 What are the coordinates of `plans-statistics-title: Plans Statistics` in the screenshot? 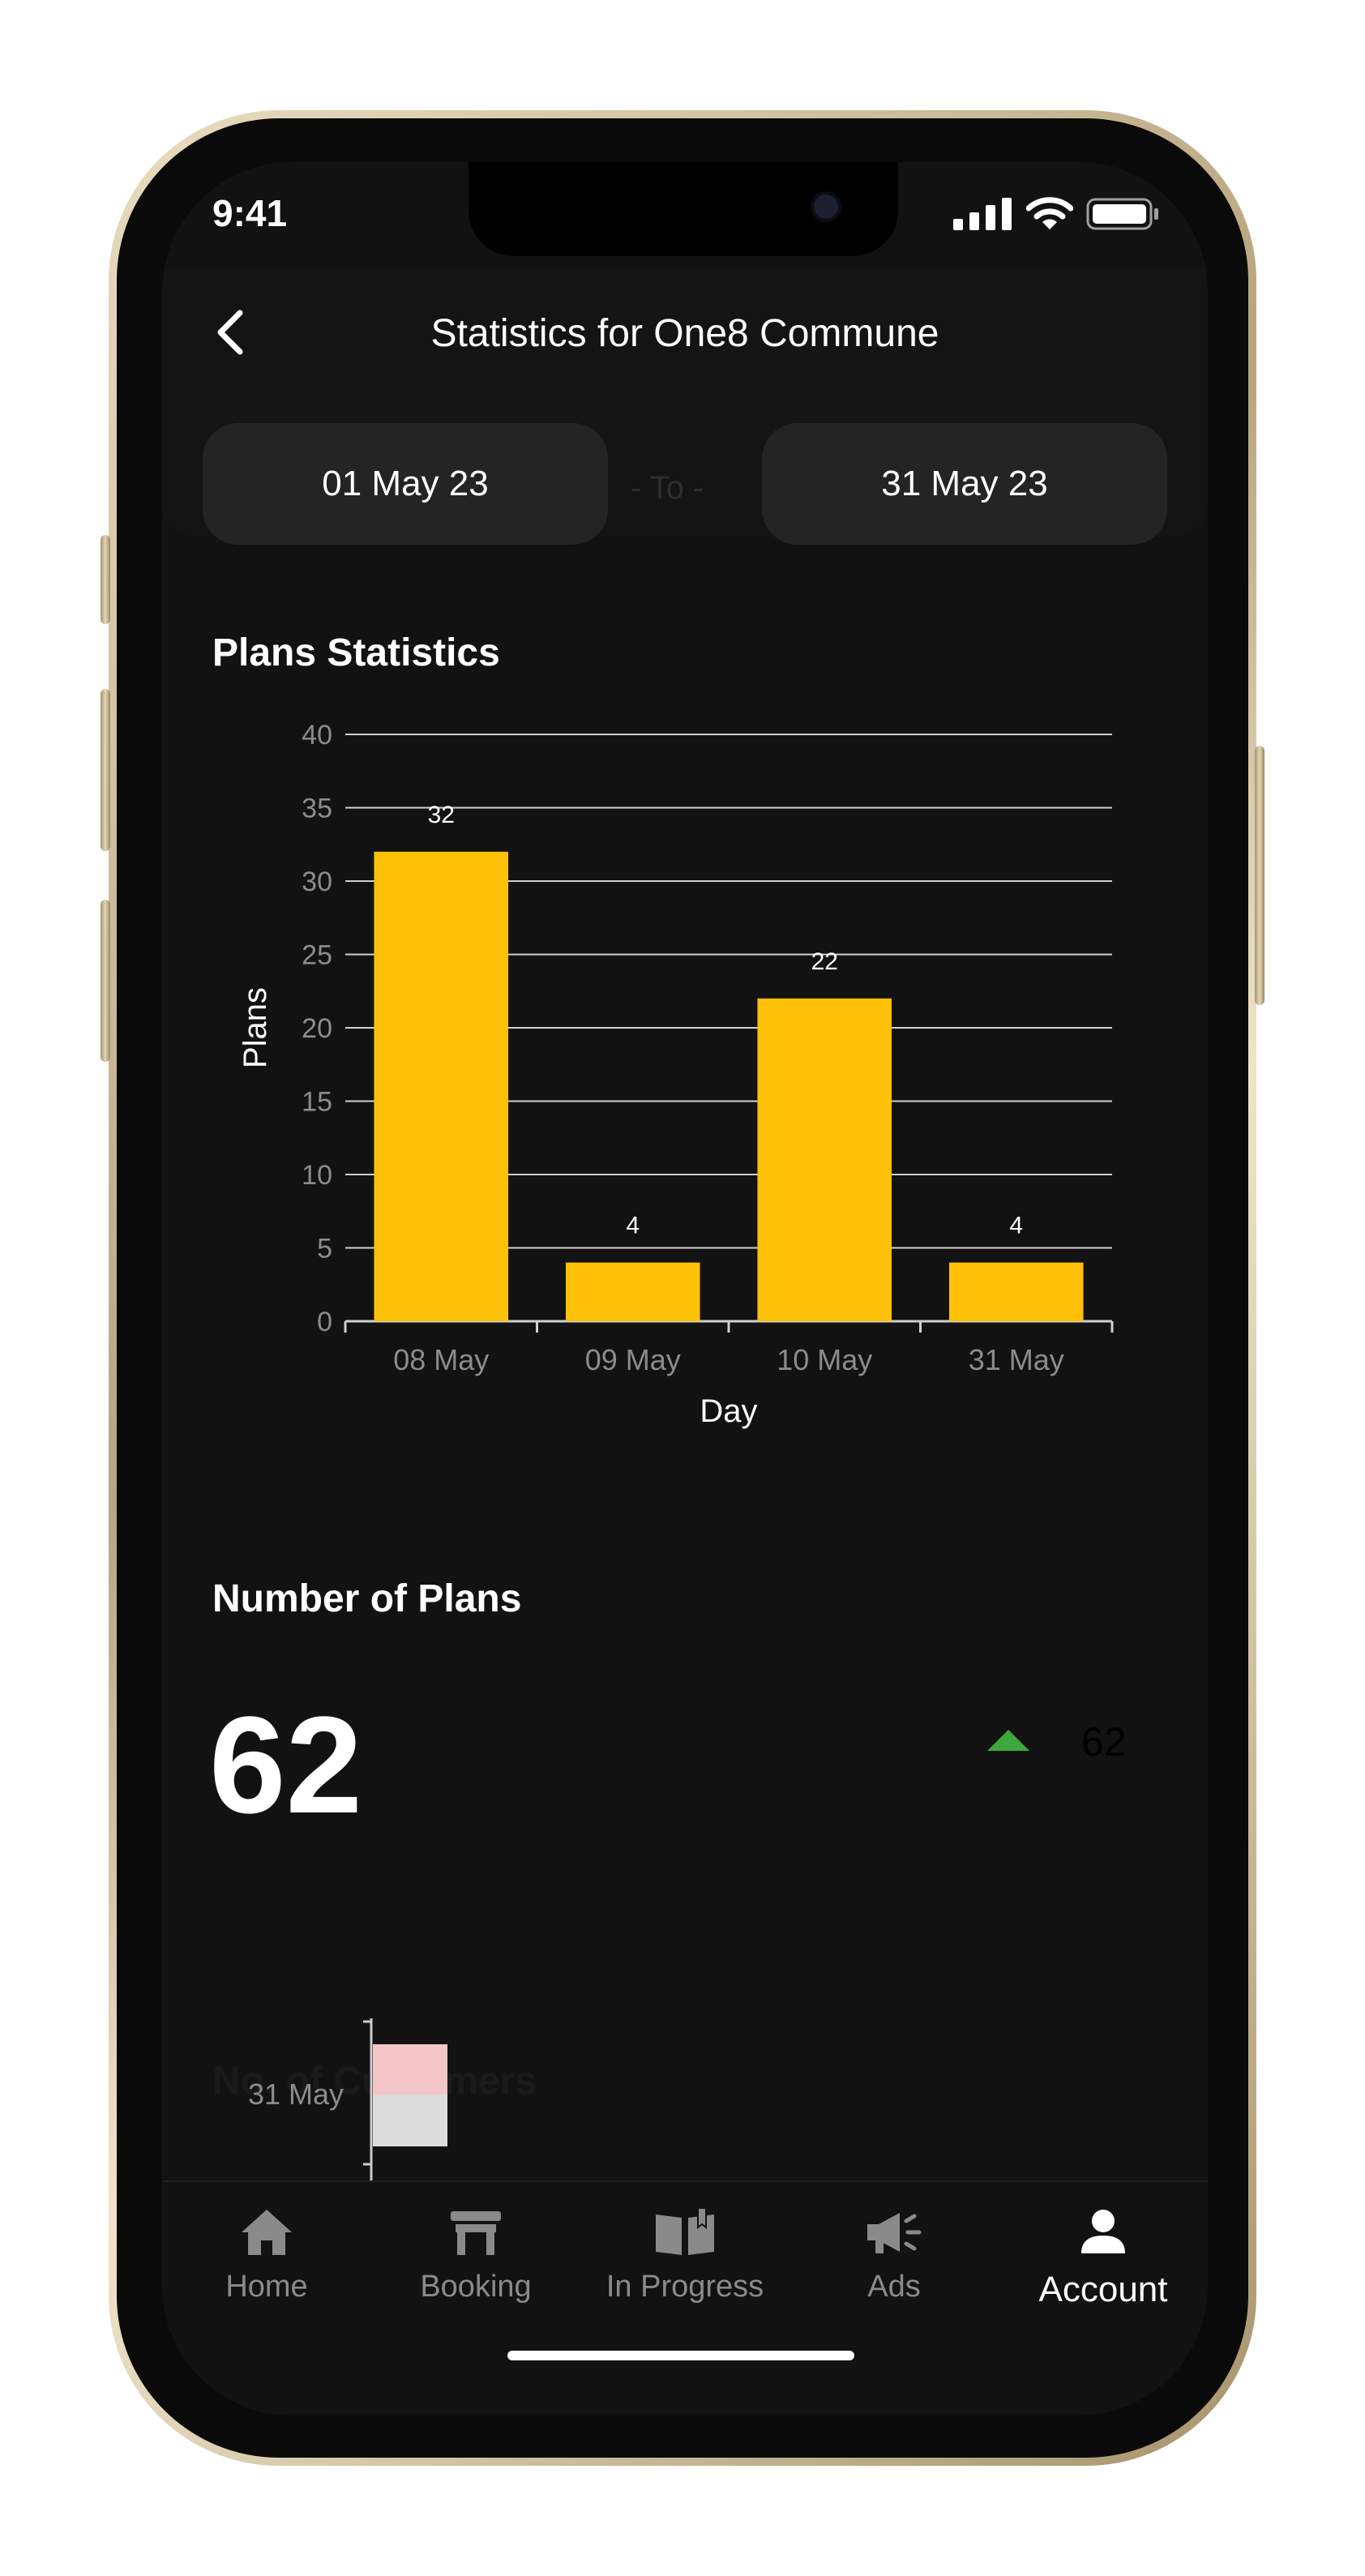 It's located at (356, 652).